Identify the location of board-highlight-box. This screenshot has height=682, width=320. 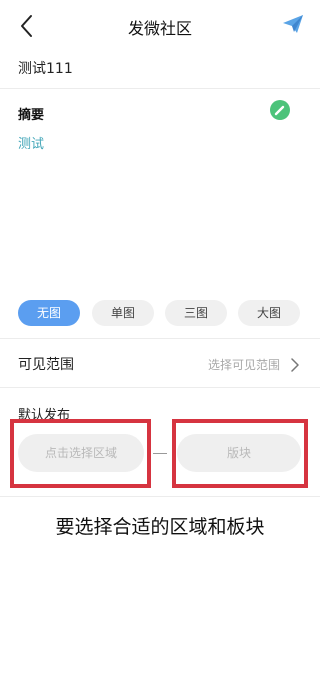
(240, 453).